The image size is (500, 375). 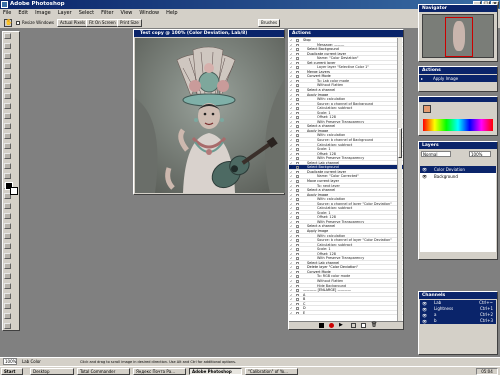 What do you see at coordinates (210, 115) in the screenshot?
I see `document-canvas` at bounding box center [210, 115].